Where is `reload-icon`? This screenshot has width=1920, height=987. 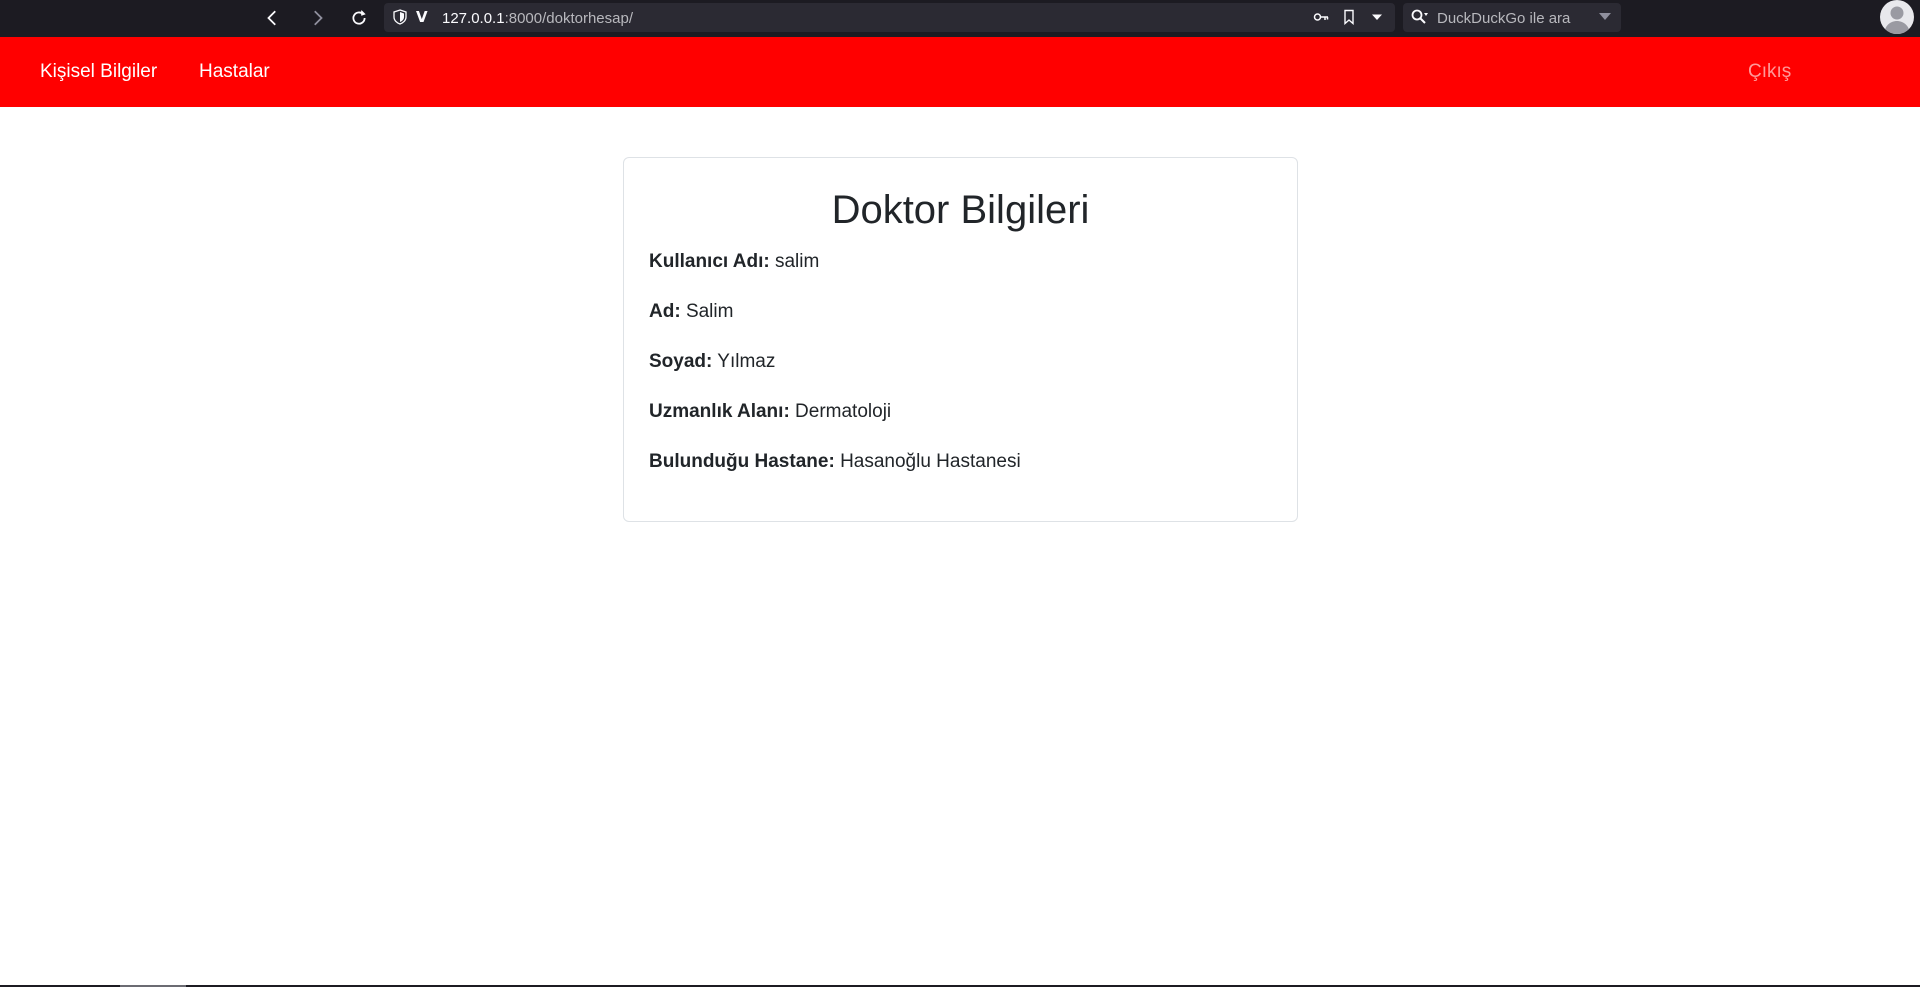
reload-icon is located at coordinates (359, 17).